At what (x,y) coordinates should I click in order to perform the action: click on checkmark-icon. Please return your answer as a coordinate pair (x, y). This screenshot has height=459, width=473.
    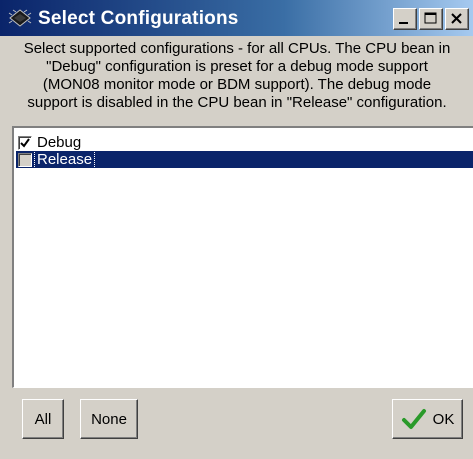
    Looking at the image, I should click on (414, 419).